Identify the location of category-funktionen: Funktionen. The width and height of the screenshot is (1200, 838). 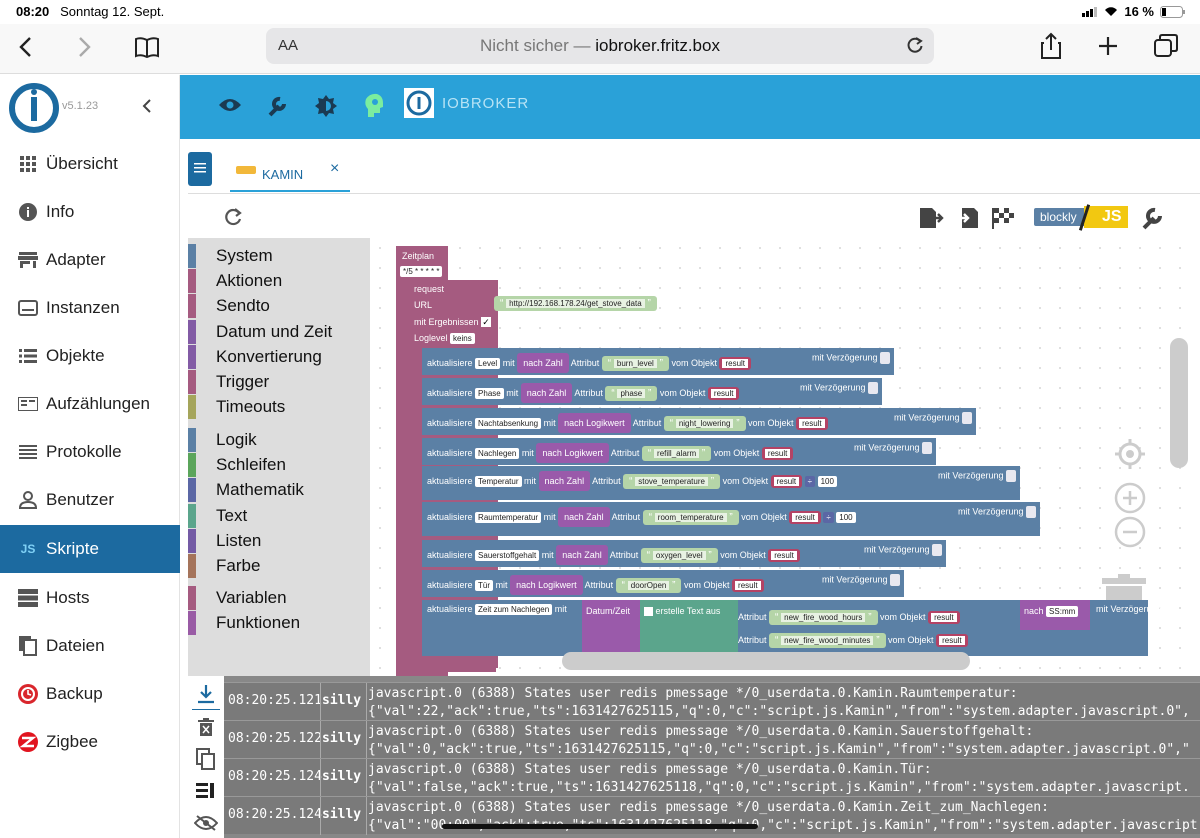
(244, 623).